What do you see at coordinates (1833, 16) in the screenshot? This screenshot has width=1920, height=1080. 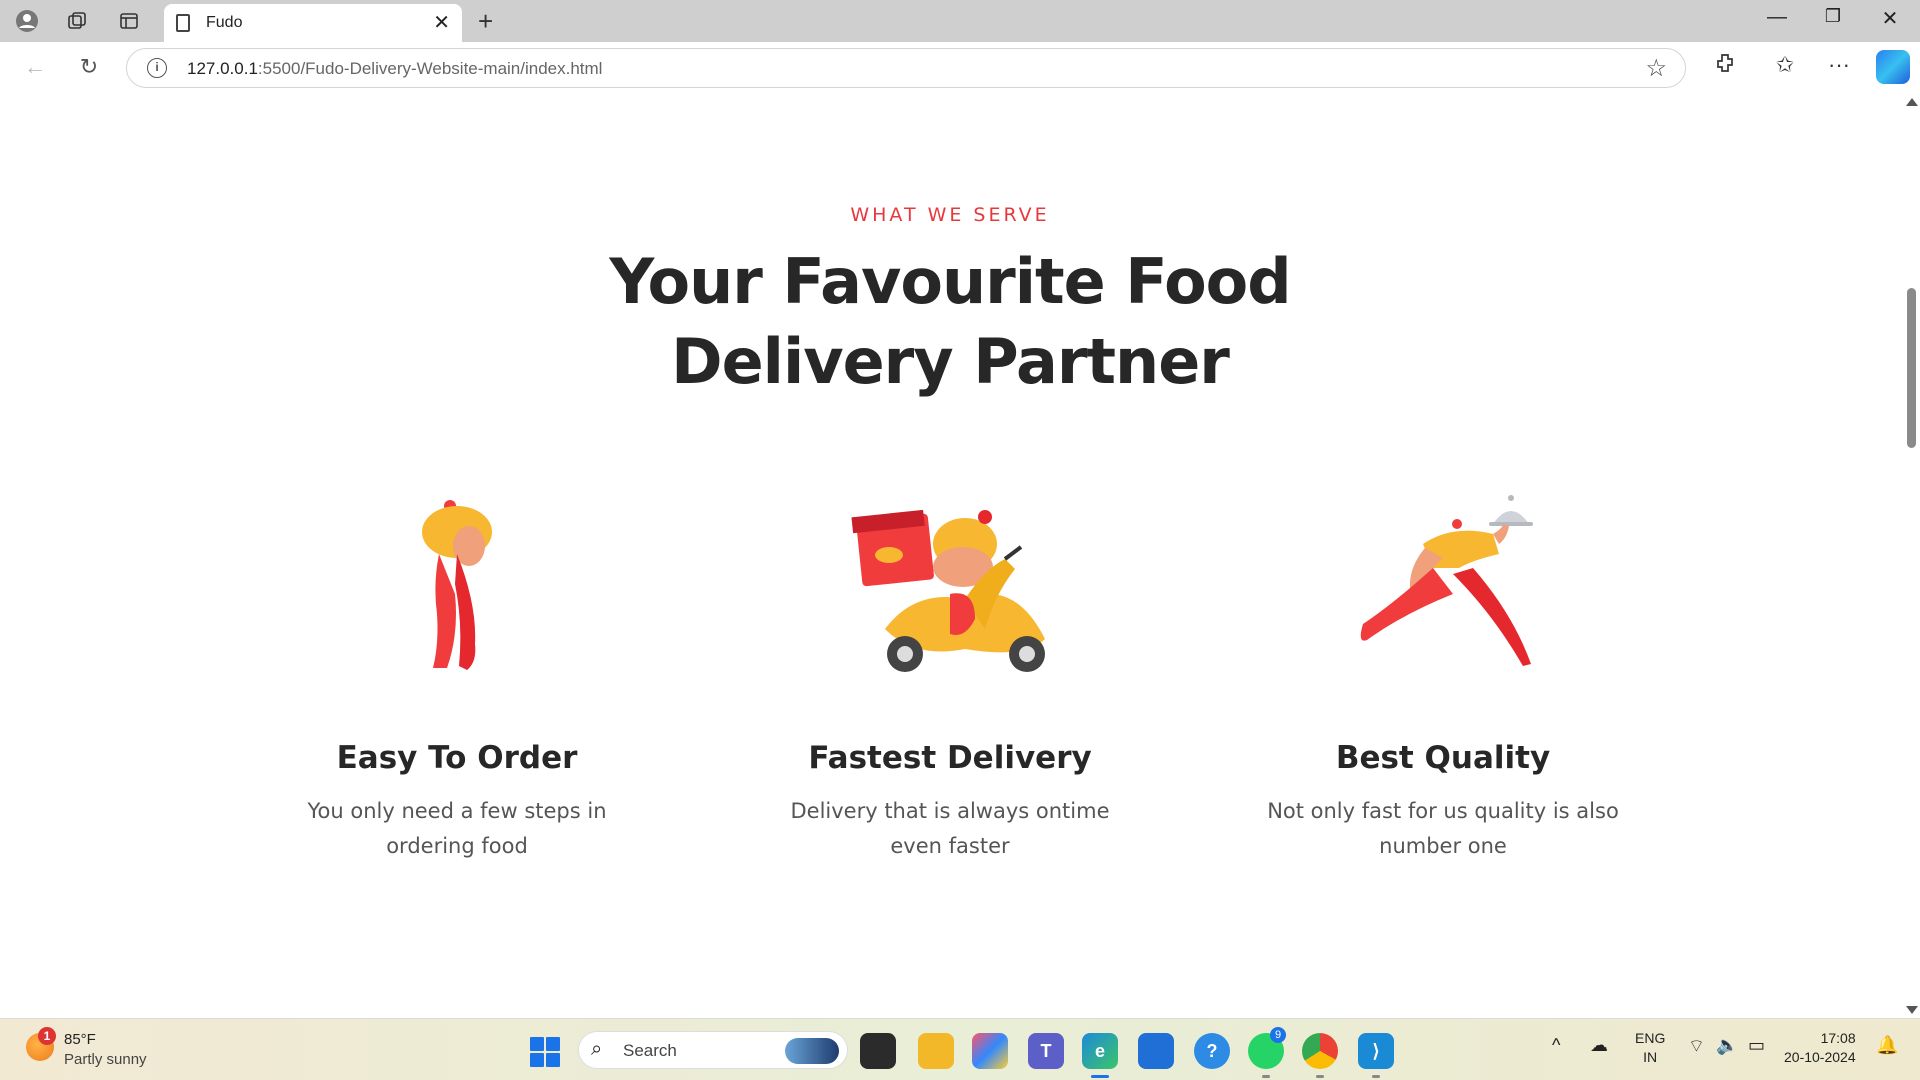 I see `restore-button: ❐` at bounding box center [1833, 16].